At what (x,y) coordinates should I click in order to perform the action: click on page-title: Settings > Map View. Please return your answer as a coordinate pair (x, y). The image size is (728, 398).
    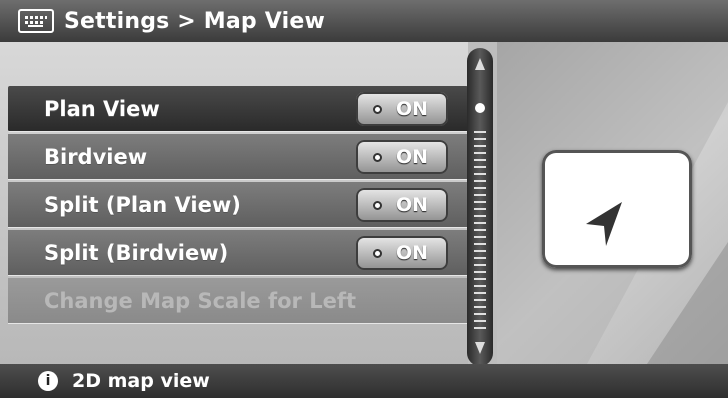
    Looking at the image, I should click on (194, 21).